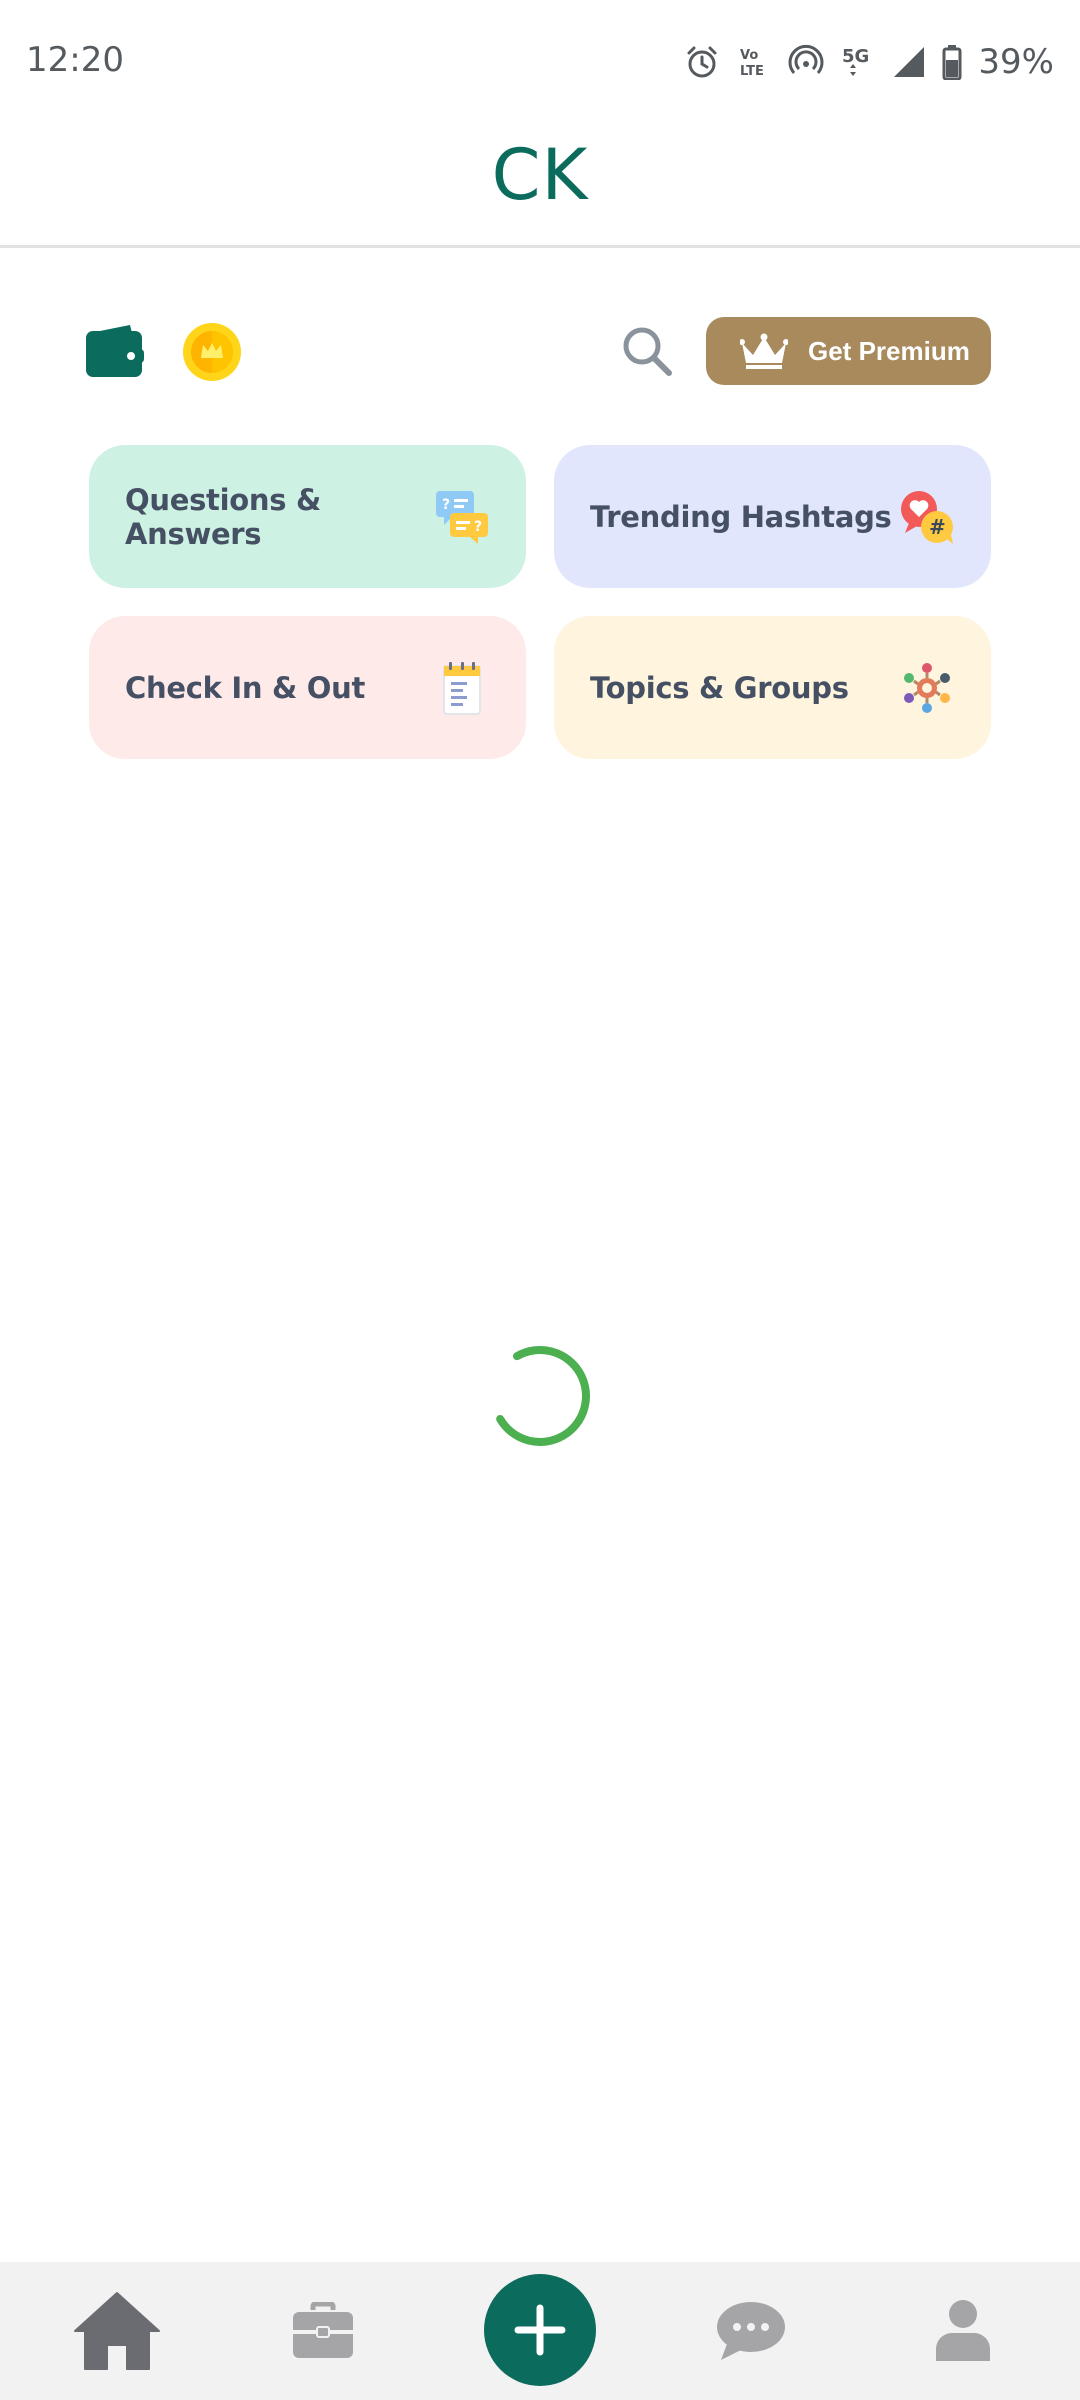 The image size is (1080, 2400). I want to click on volte-icon: Vo LTE, so click(754, 62).